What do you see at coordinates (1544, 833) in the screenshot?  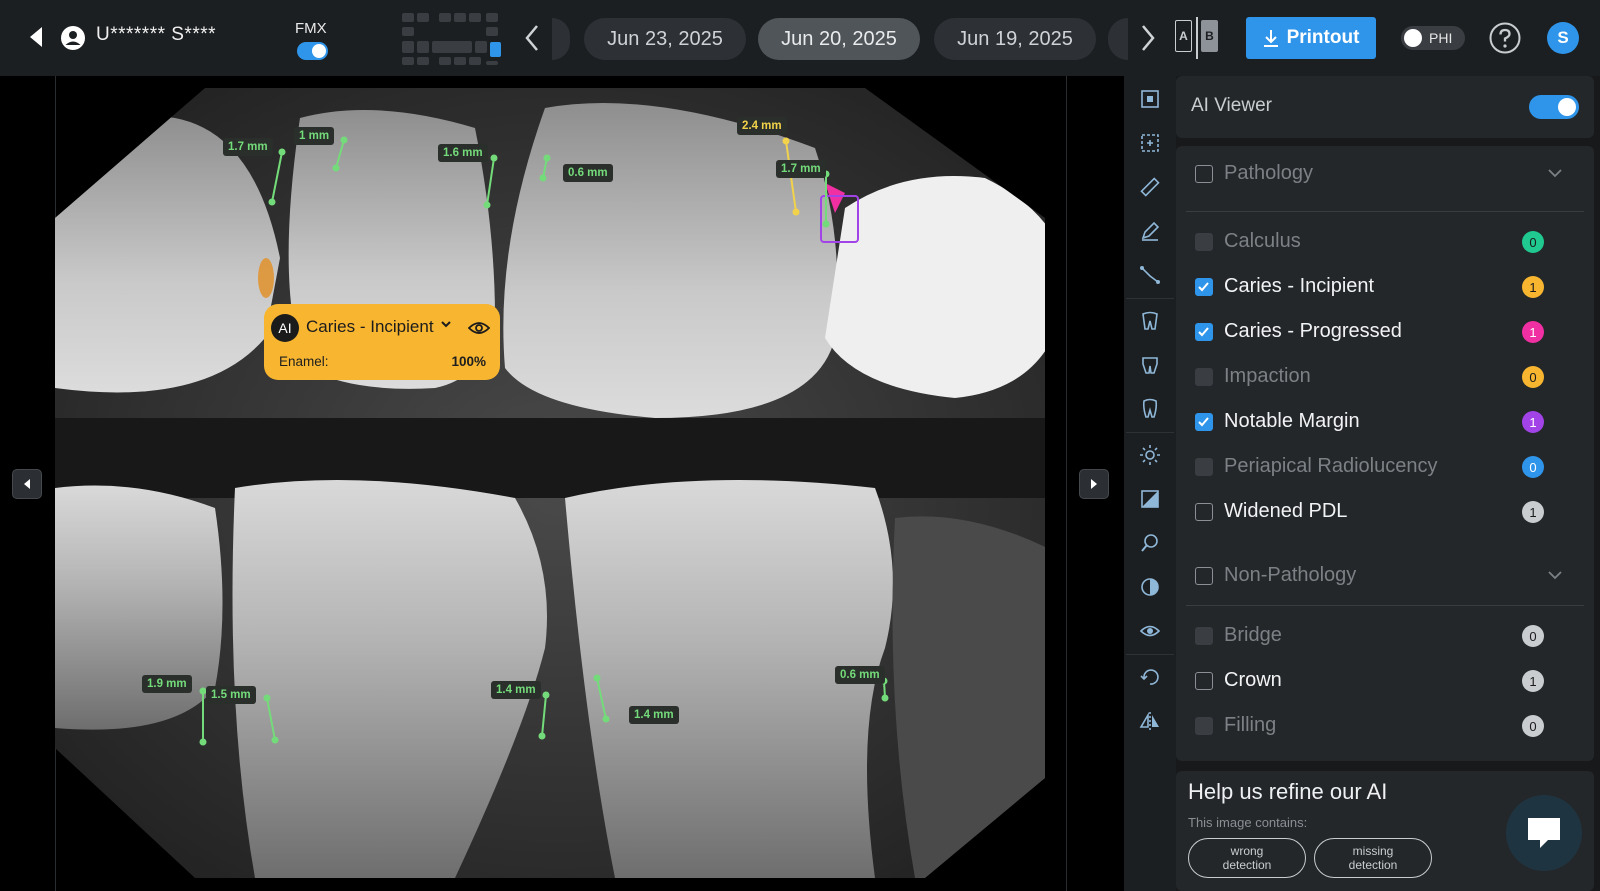 I see `chat-button` at bounding box center [1544, 833].